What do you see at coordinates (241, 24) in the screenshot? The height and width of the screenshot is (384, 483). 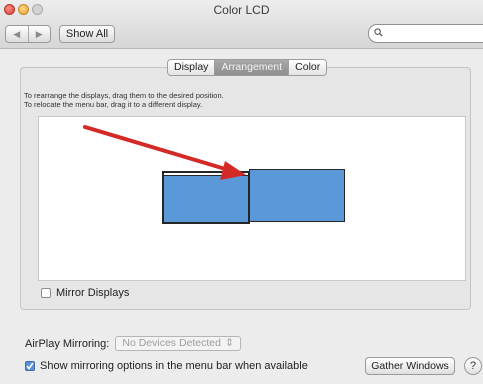 I see `title-bar: Color LCD ◀ ▶ Show All` at bounding box center [241, 24].